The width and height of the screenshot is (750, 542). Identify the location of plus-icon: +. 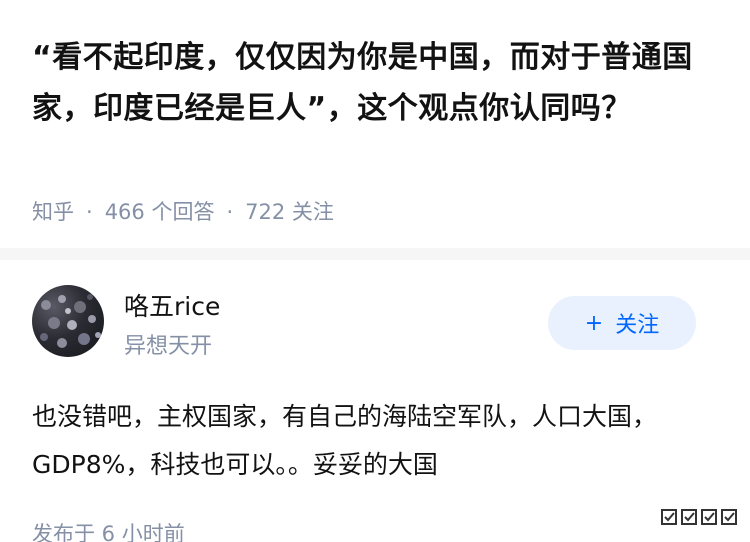
(594, 323).